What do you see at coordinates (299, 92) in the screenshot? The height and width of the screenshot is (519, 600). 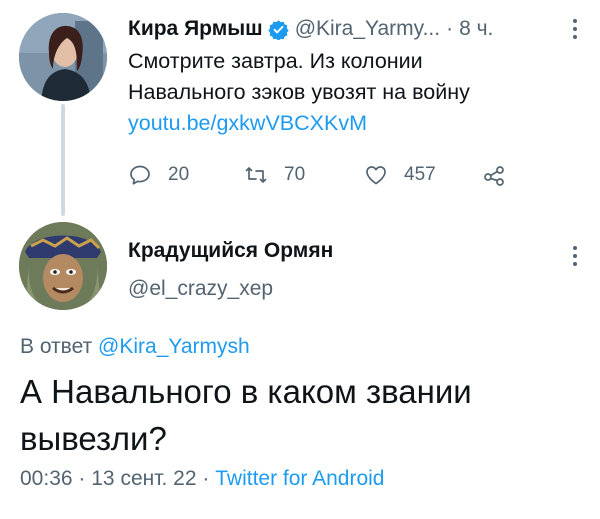 I see `tweet-text-line: Навального зэков увозят на войну` at bounding box center [299, 92].